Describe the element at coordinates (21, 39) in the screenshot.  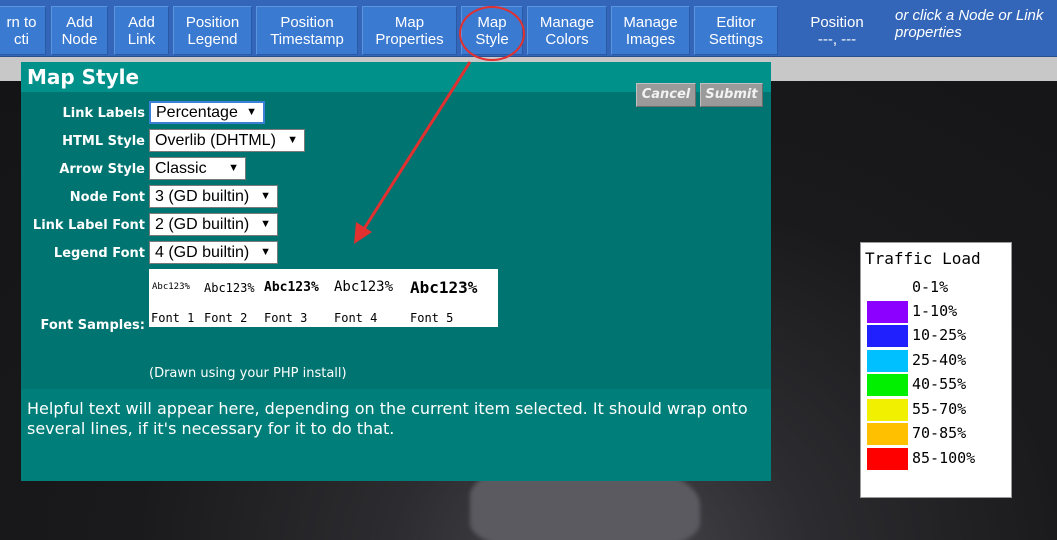
I see `button-label-line2: cti` at that location.